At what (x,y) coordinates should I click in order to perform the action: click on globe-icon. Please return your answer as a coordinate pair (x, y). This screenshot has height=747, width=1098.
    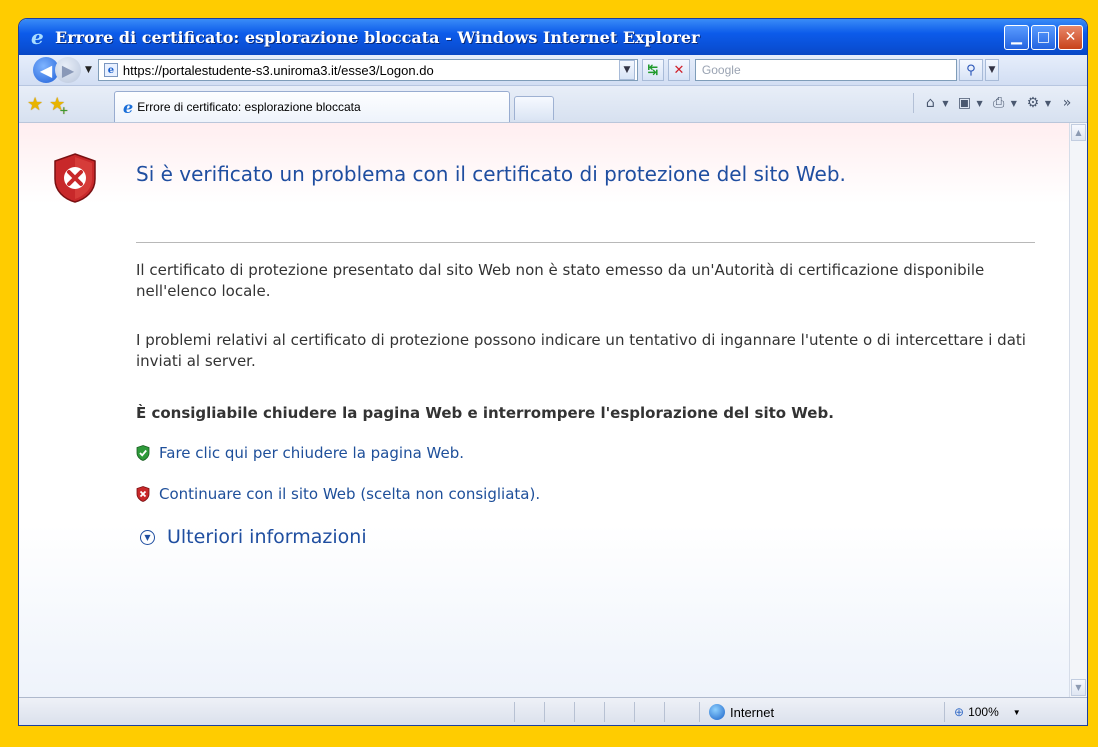
    Looking at the image, I should click on (717, 712).